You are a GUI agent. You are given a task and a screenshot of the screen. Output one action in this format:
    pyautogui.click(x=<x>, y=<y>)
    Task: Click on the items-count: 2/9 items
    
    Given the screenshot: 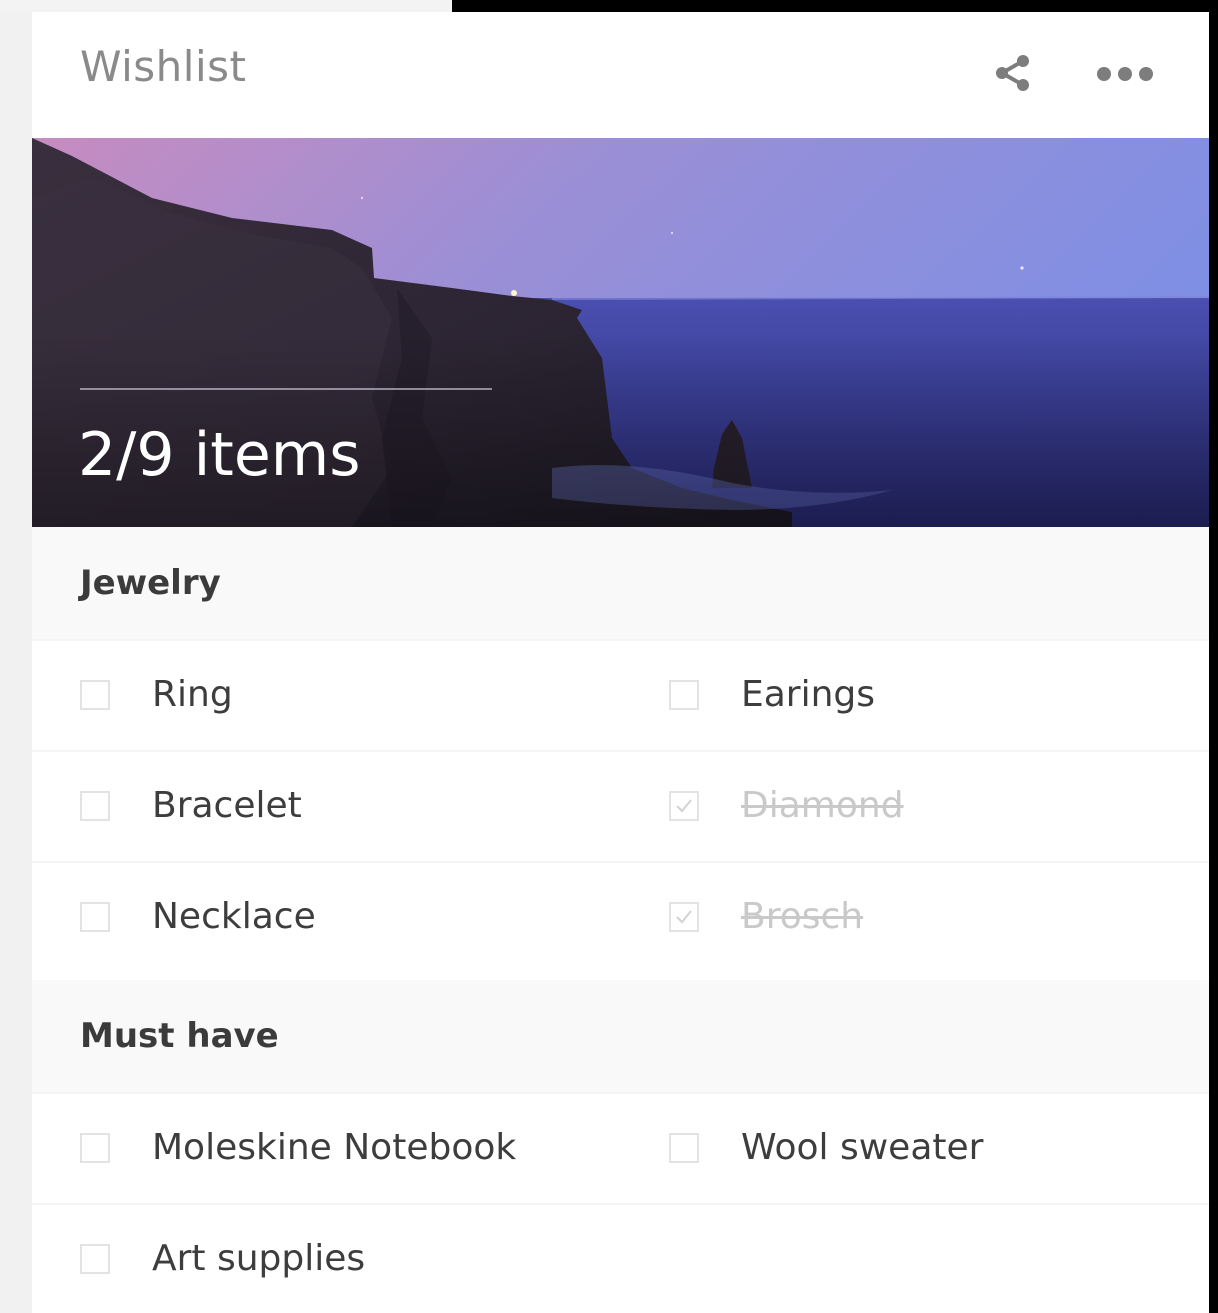 What is the action you would take?
    pyautogui.click(x=219, y=455)
    